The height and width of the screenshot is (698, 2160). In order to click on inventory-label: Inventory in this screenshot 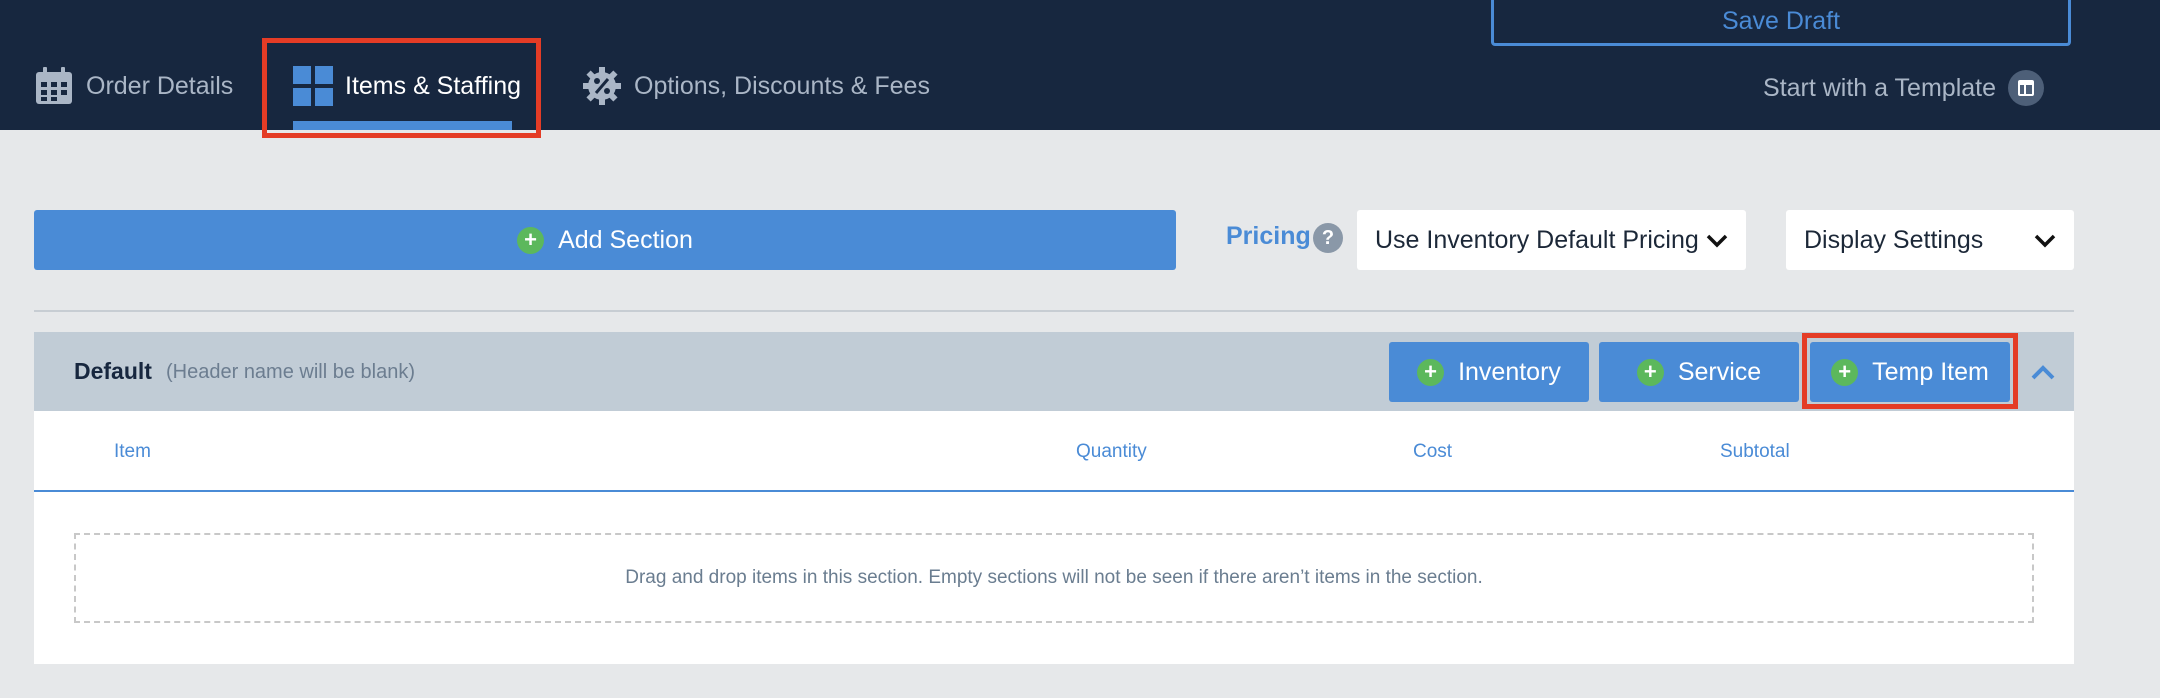, I will do `click(1509, 371)`.